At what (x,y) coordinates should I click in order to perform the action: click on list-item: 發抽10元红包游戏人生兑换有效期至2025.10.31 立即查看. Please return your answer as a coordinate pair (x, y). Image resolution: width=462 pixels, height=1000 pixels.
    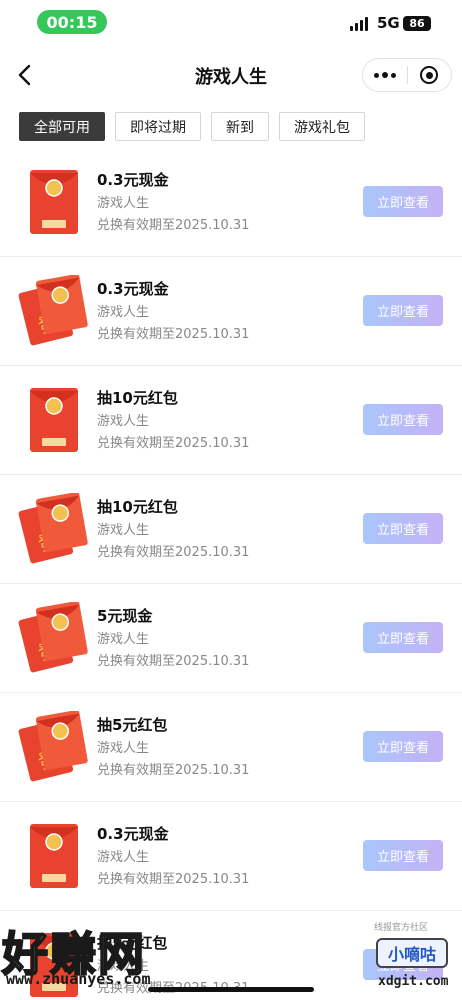
    Looking at the image, I should click on (231, 529).